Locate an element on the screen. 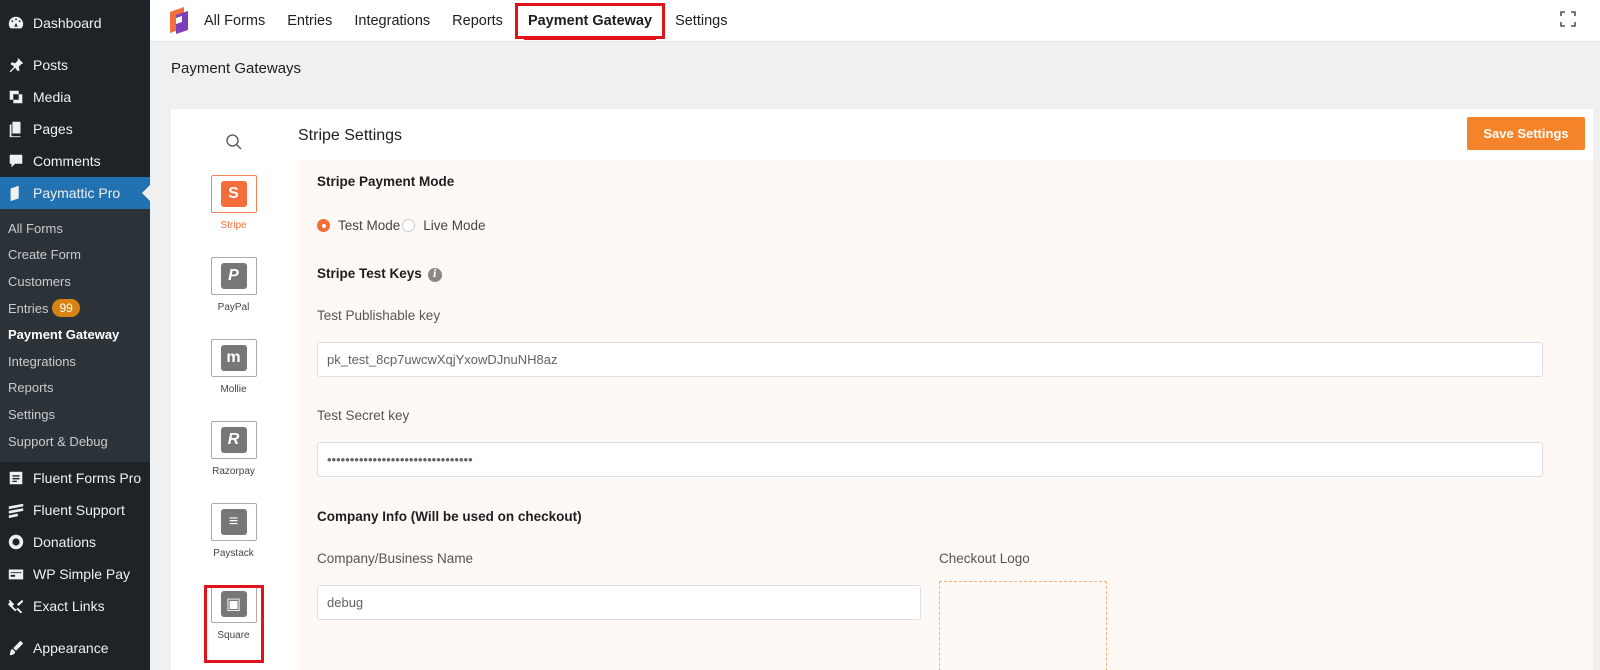 This screenshot has height=670, width=1600. menu-label: Comments is located at coordinates (67, 161).